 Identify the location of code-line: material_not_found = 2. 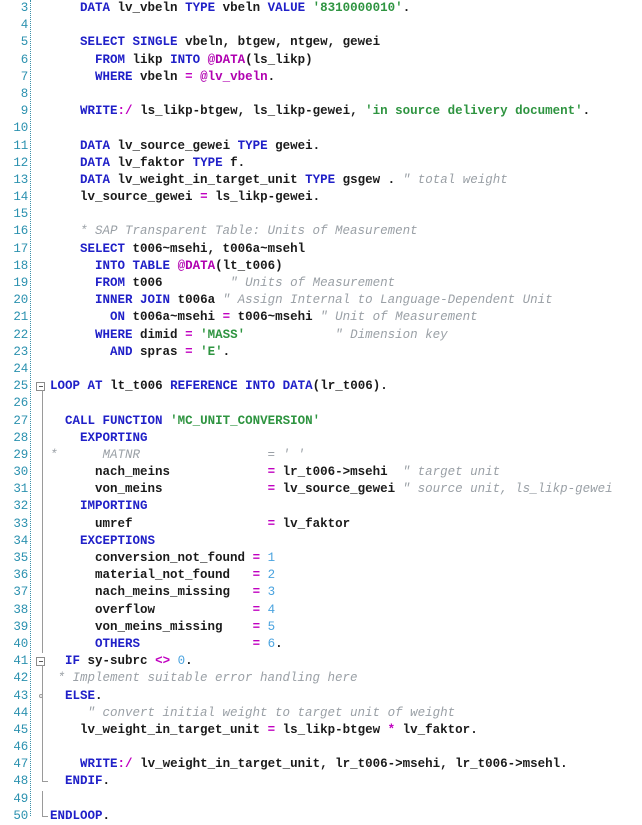
(321, 576).